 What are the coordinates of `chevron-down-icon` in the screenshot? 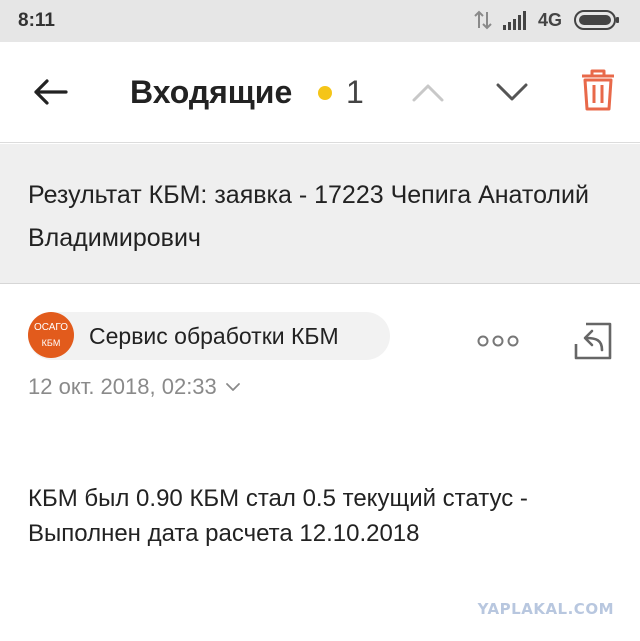 It's located at (232, 387).